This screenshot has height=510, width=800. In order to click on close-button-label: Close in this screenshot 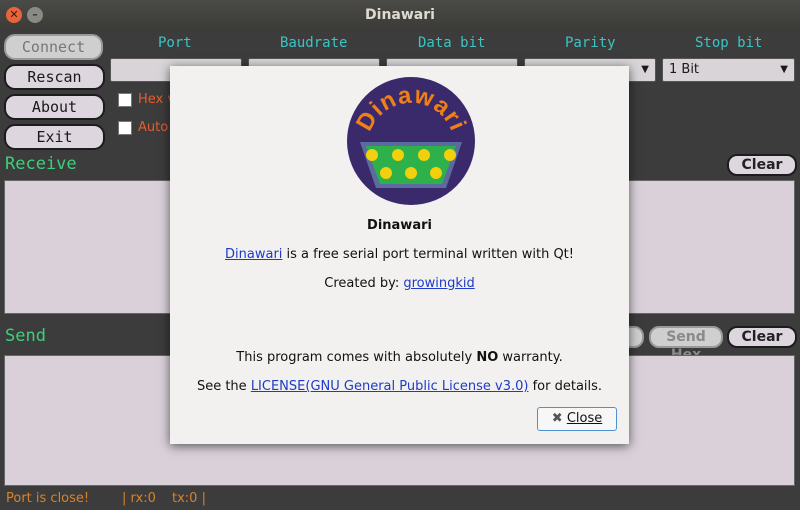, I will do `click(584, 418)`.